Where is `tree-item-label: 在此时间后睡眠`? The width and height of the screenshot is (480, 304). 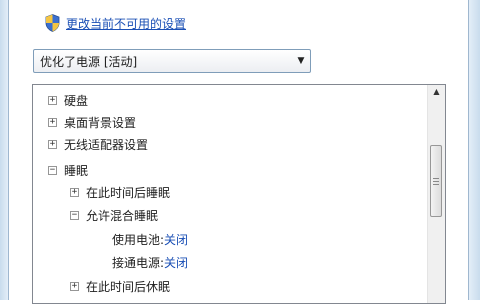 tree-item-label: 在此时间后睡眠 is located at coordinates (128, 192).